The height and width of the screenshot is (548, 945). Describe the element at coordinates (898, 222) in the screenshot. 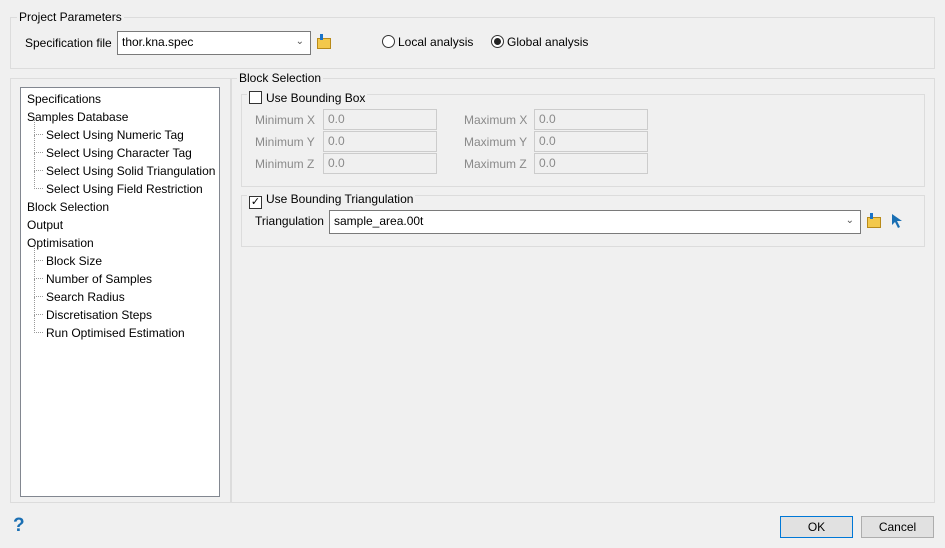

I see `pick-pointer-icon` at that location.